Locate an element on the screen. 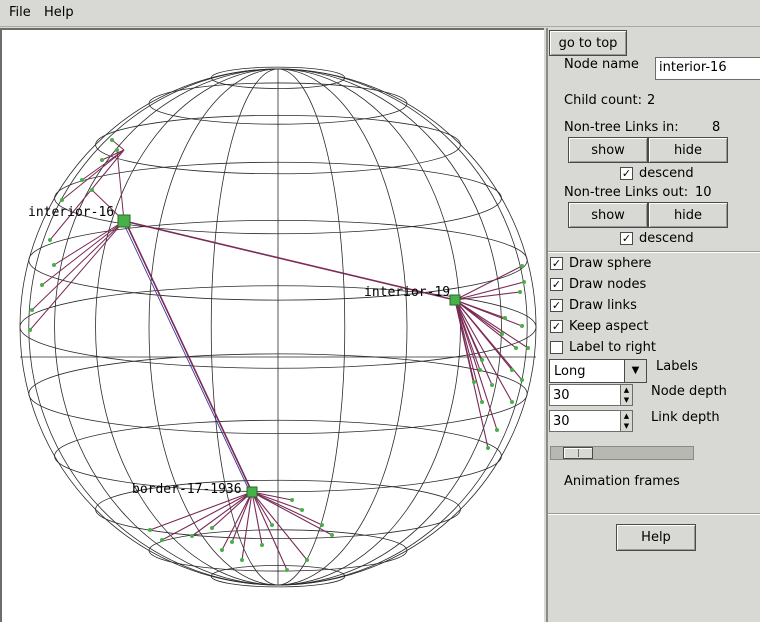 The height and width of the screenshot is (622, 760). links-in-hide-button: hide is located at coordinates (688, 150).